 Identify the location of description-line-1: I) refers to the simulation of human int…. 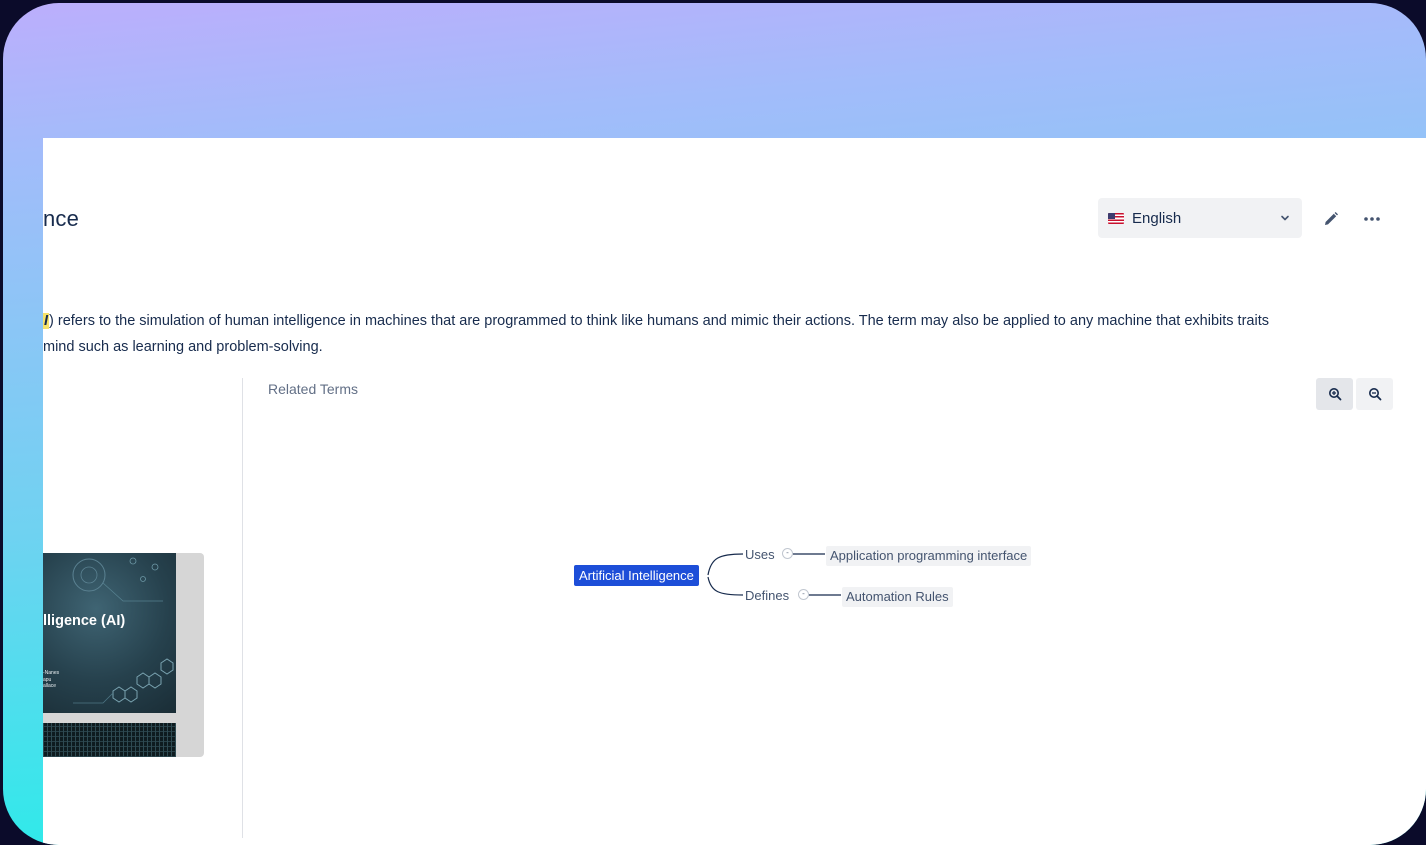
(656, 321).